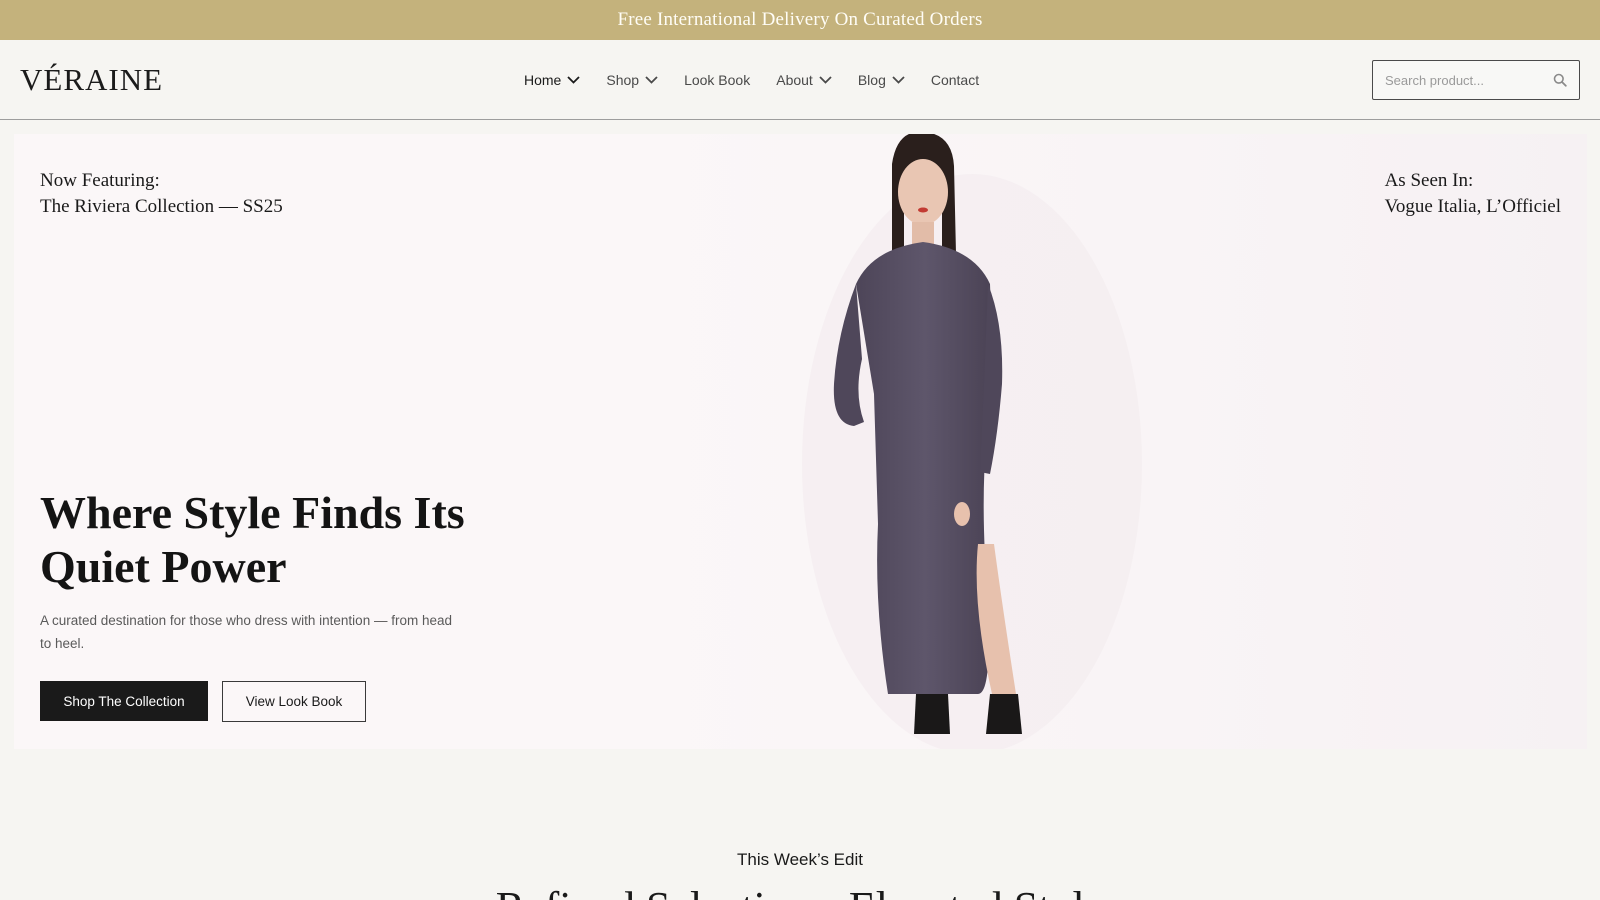 Image resolution: width=1600 pixels, height=900 pixels. I want to click on hero-title: Where Style Finds Its Quiet Power, so click(252, 539).